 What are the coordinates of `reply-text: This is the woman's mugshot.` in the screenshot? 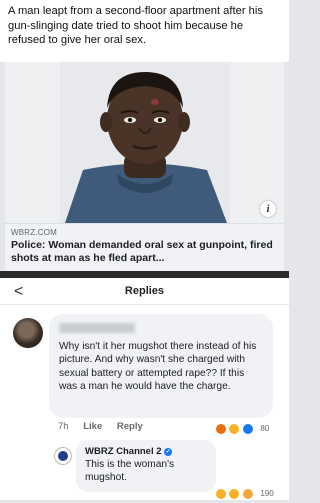 It's located at (130, 471).